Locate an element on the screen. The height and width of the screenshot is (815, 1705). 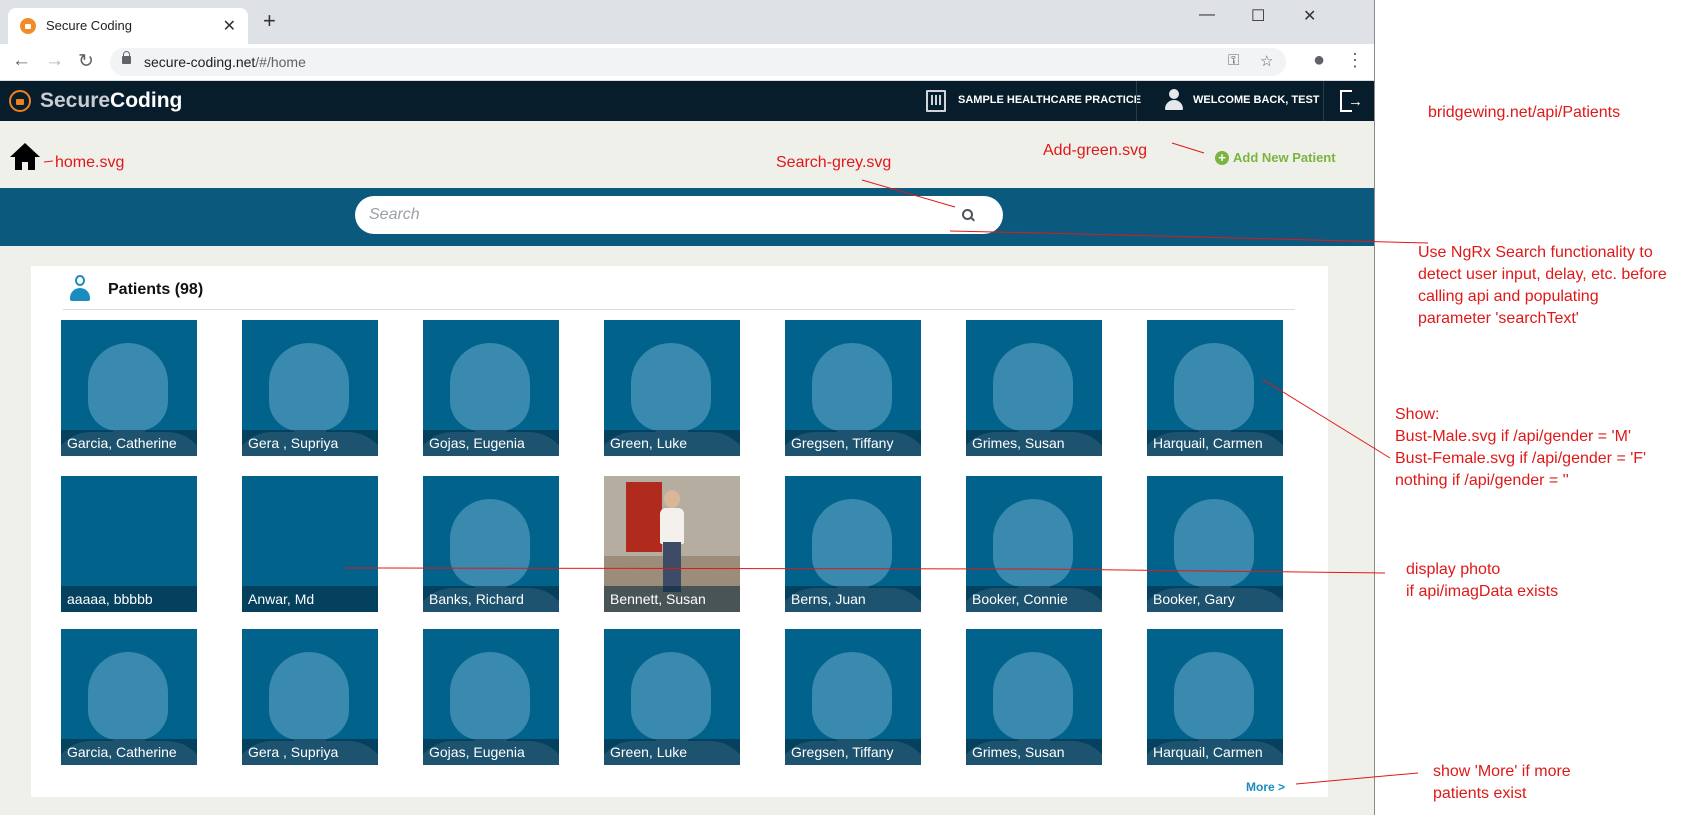
annotation-home: home.svg is located at coordinates (90, 162).